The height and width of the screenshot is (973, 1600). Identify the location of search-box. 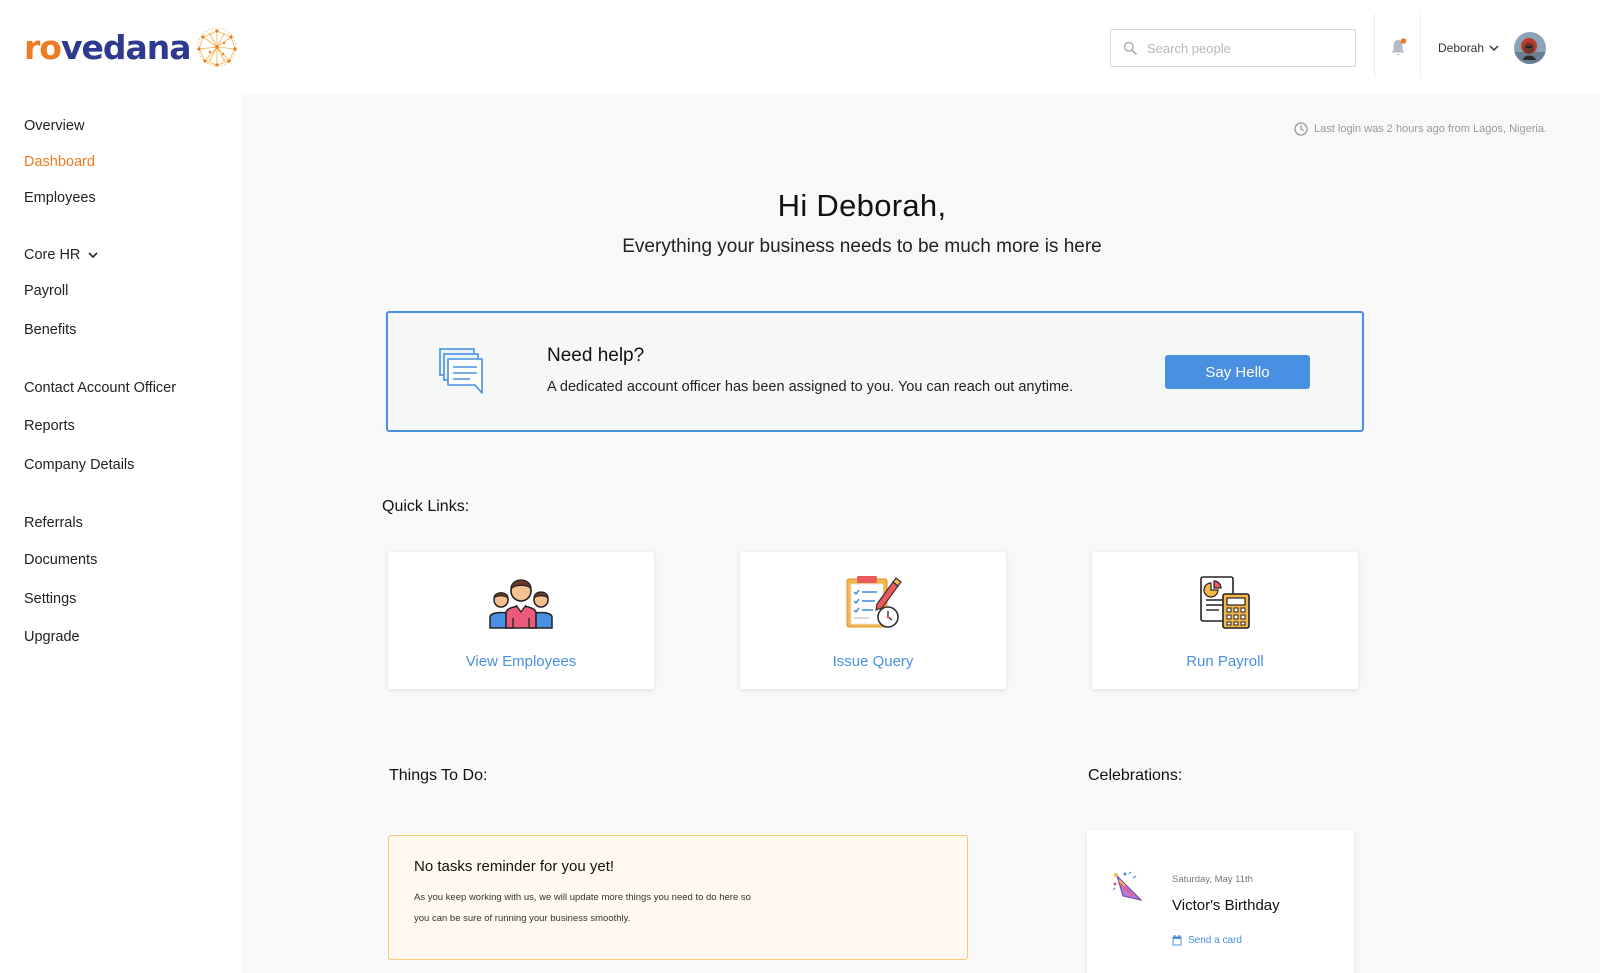
(1233, 48).